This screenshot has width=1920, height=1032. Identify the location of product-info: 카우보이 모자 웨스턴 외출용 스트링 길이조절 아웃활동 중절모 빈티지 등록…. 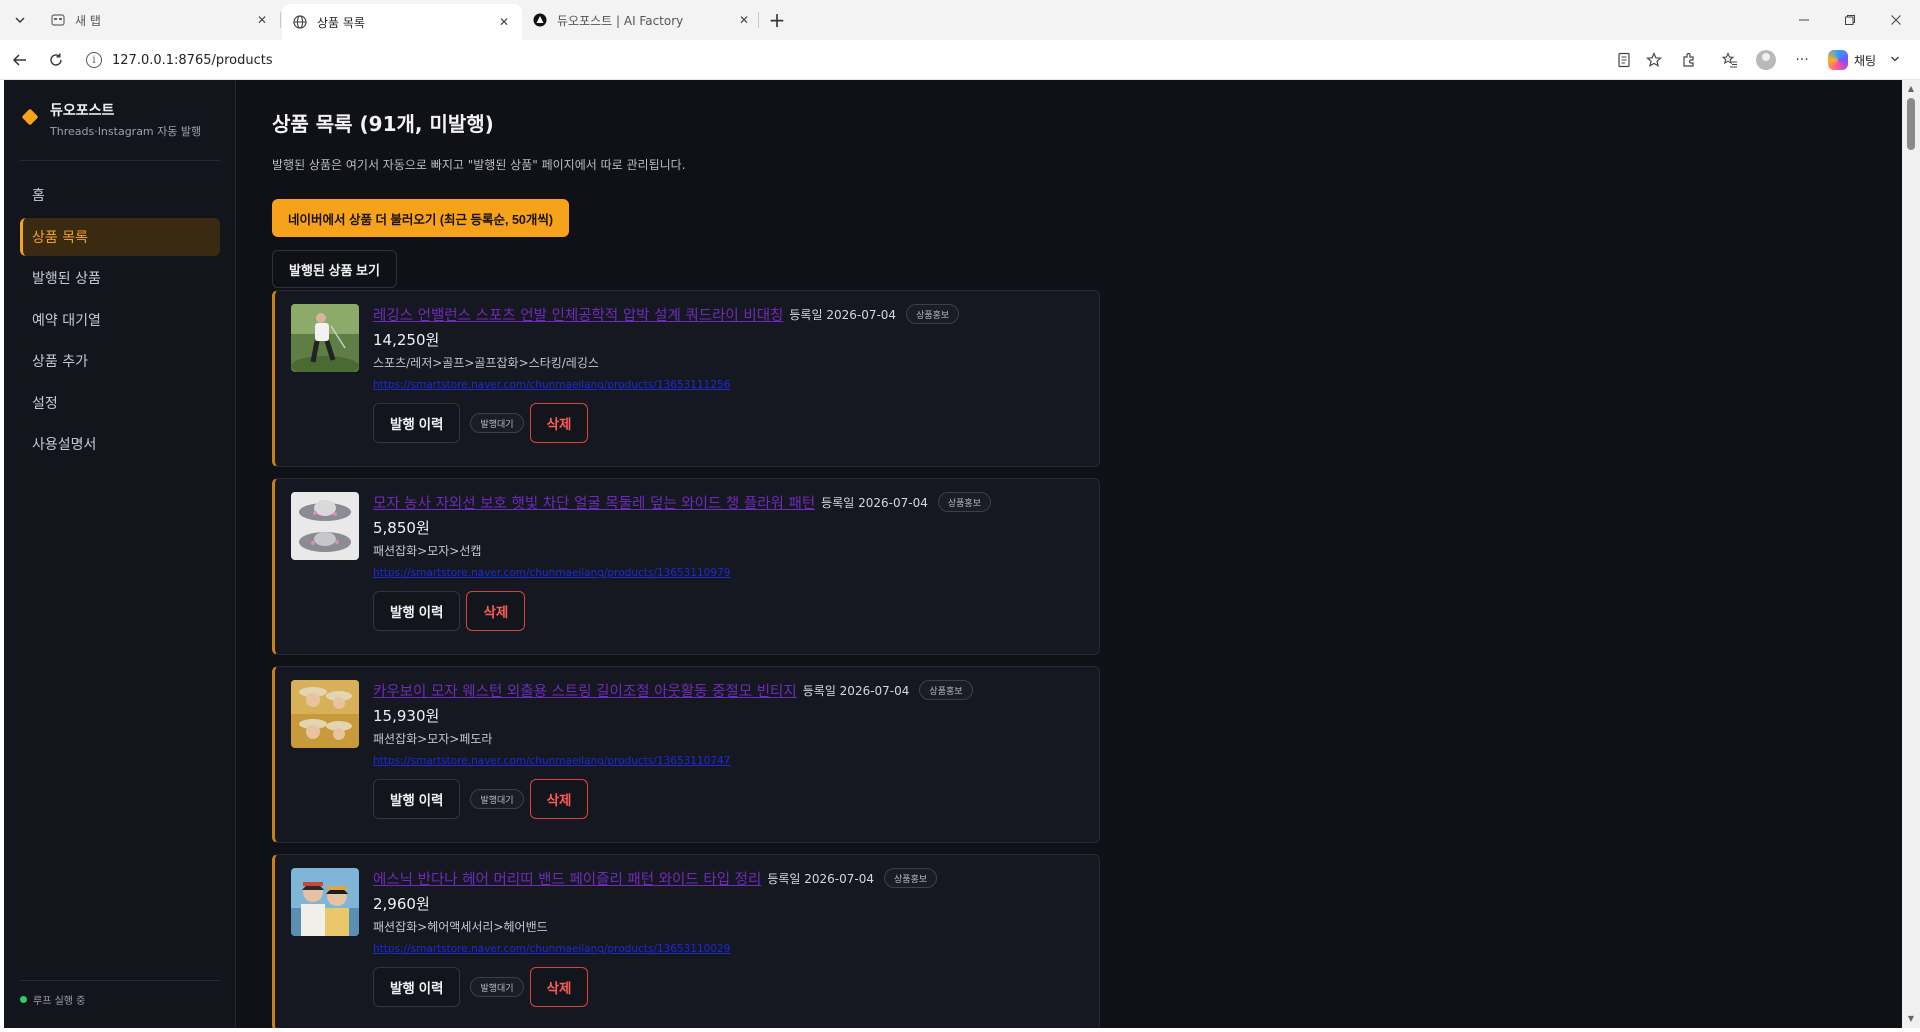
(728, 749).